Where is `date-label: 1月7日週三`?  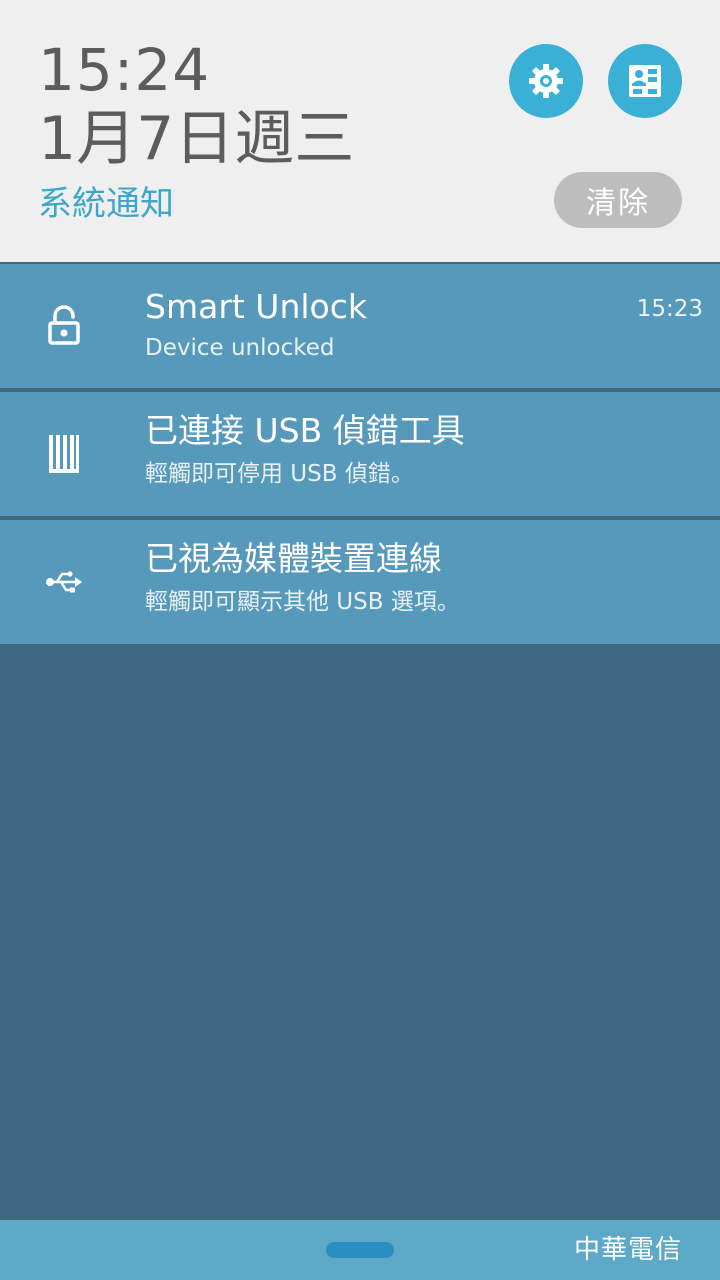
date-label: 1月7日週三 is located at coordinates (196, 139).